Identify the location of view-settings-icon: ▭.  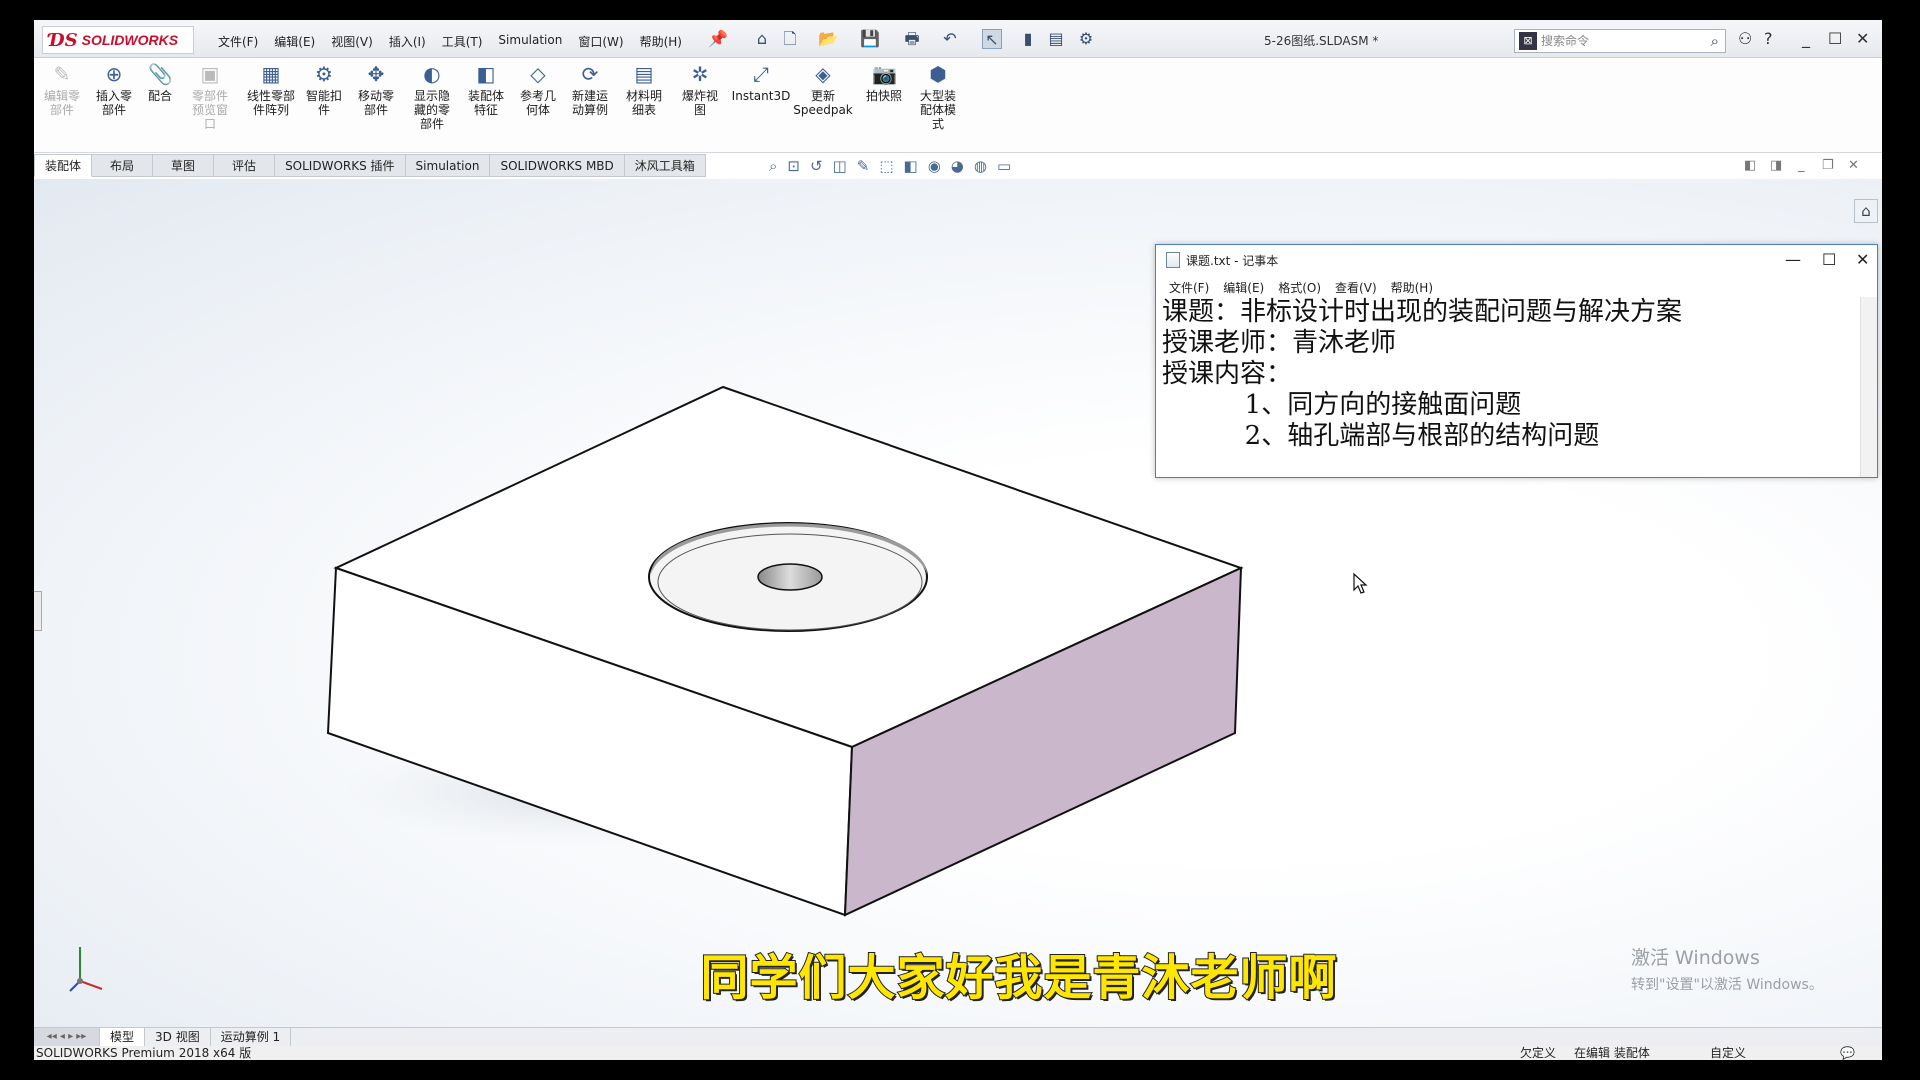
(1004, 166).